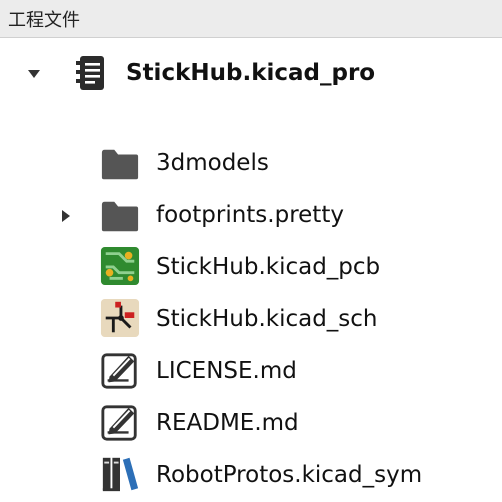 This screenshot has height=502, width=502. I want to click on tree-item-kicad-sym: RobotProtos.kicad_sym, so click(251, 476).